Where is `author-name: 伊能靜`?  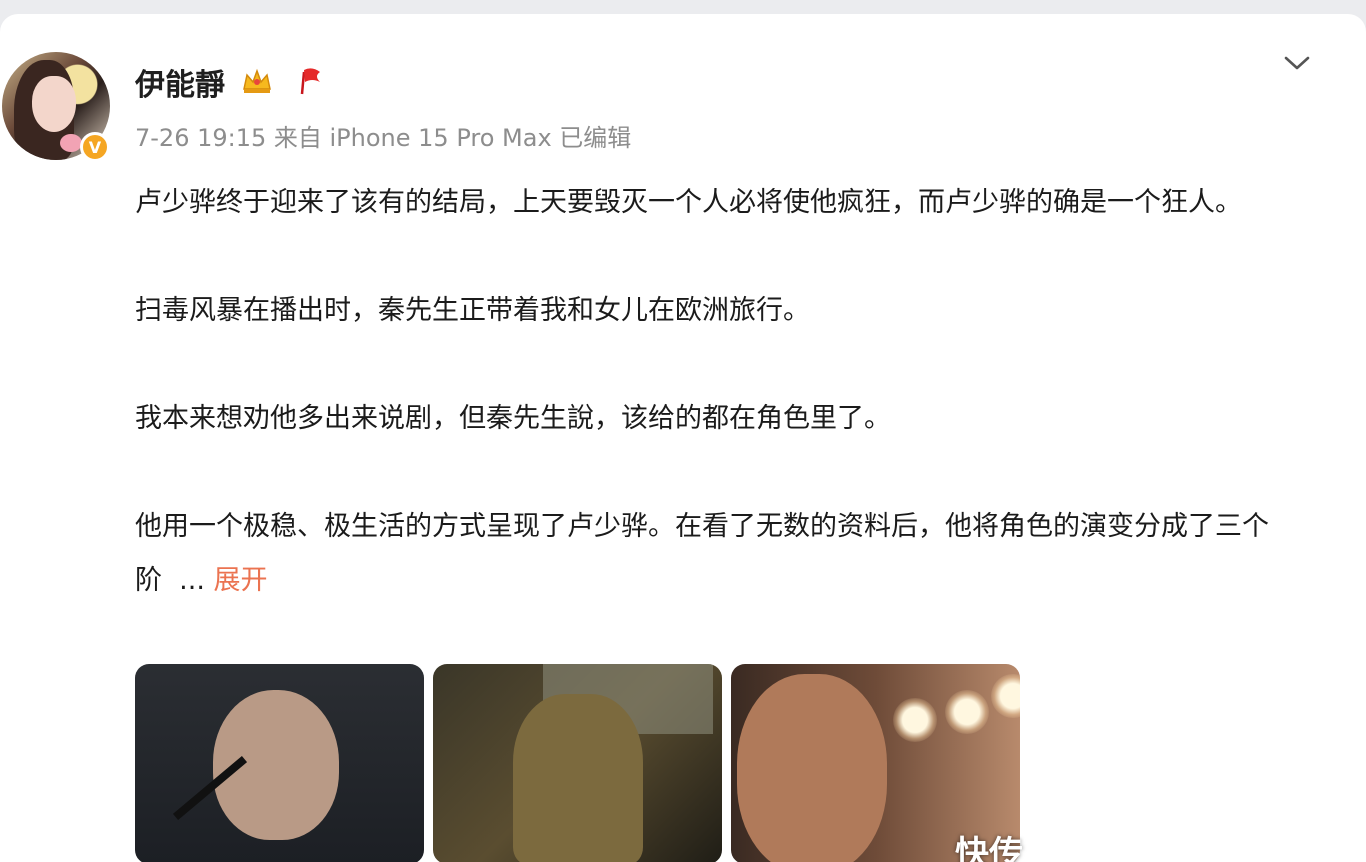 author-name: 伊能靜 is located at coordinates (180, 82).